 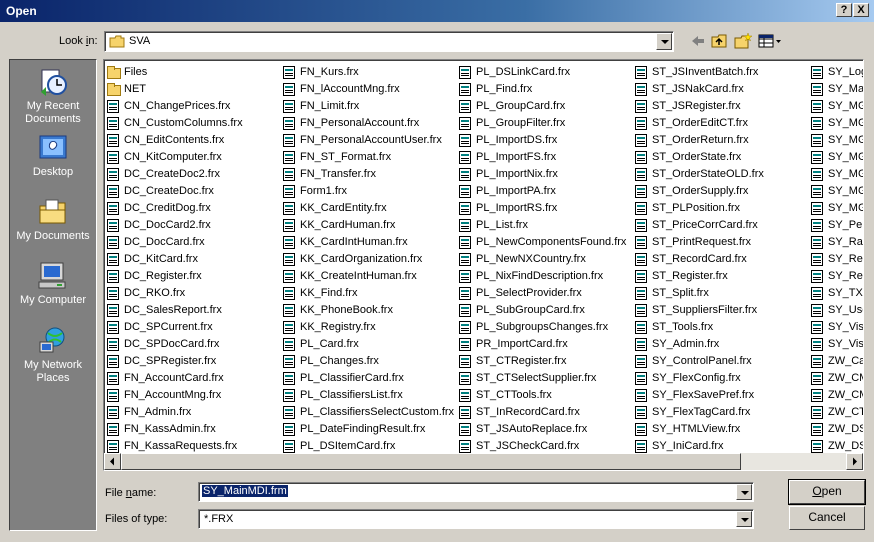 What do you see at coordinates (370, 412) in the screenshot?
I see `file-item: PL_ClassifiersSelectCustom.frx` at bounding box center [370, 412].